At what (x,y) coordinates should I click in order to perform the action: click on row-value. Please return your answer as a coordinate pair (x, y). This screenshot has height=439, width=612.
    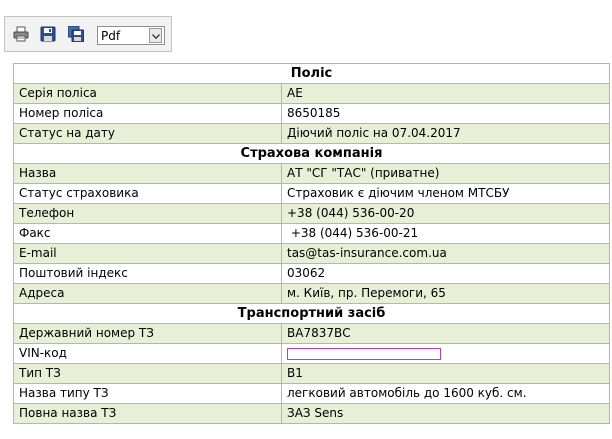
    Looking at the image, I should click on (445, 353).